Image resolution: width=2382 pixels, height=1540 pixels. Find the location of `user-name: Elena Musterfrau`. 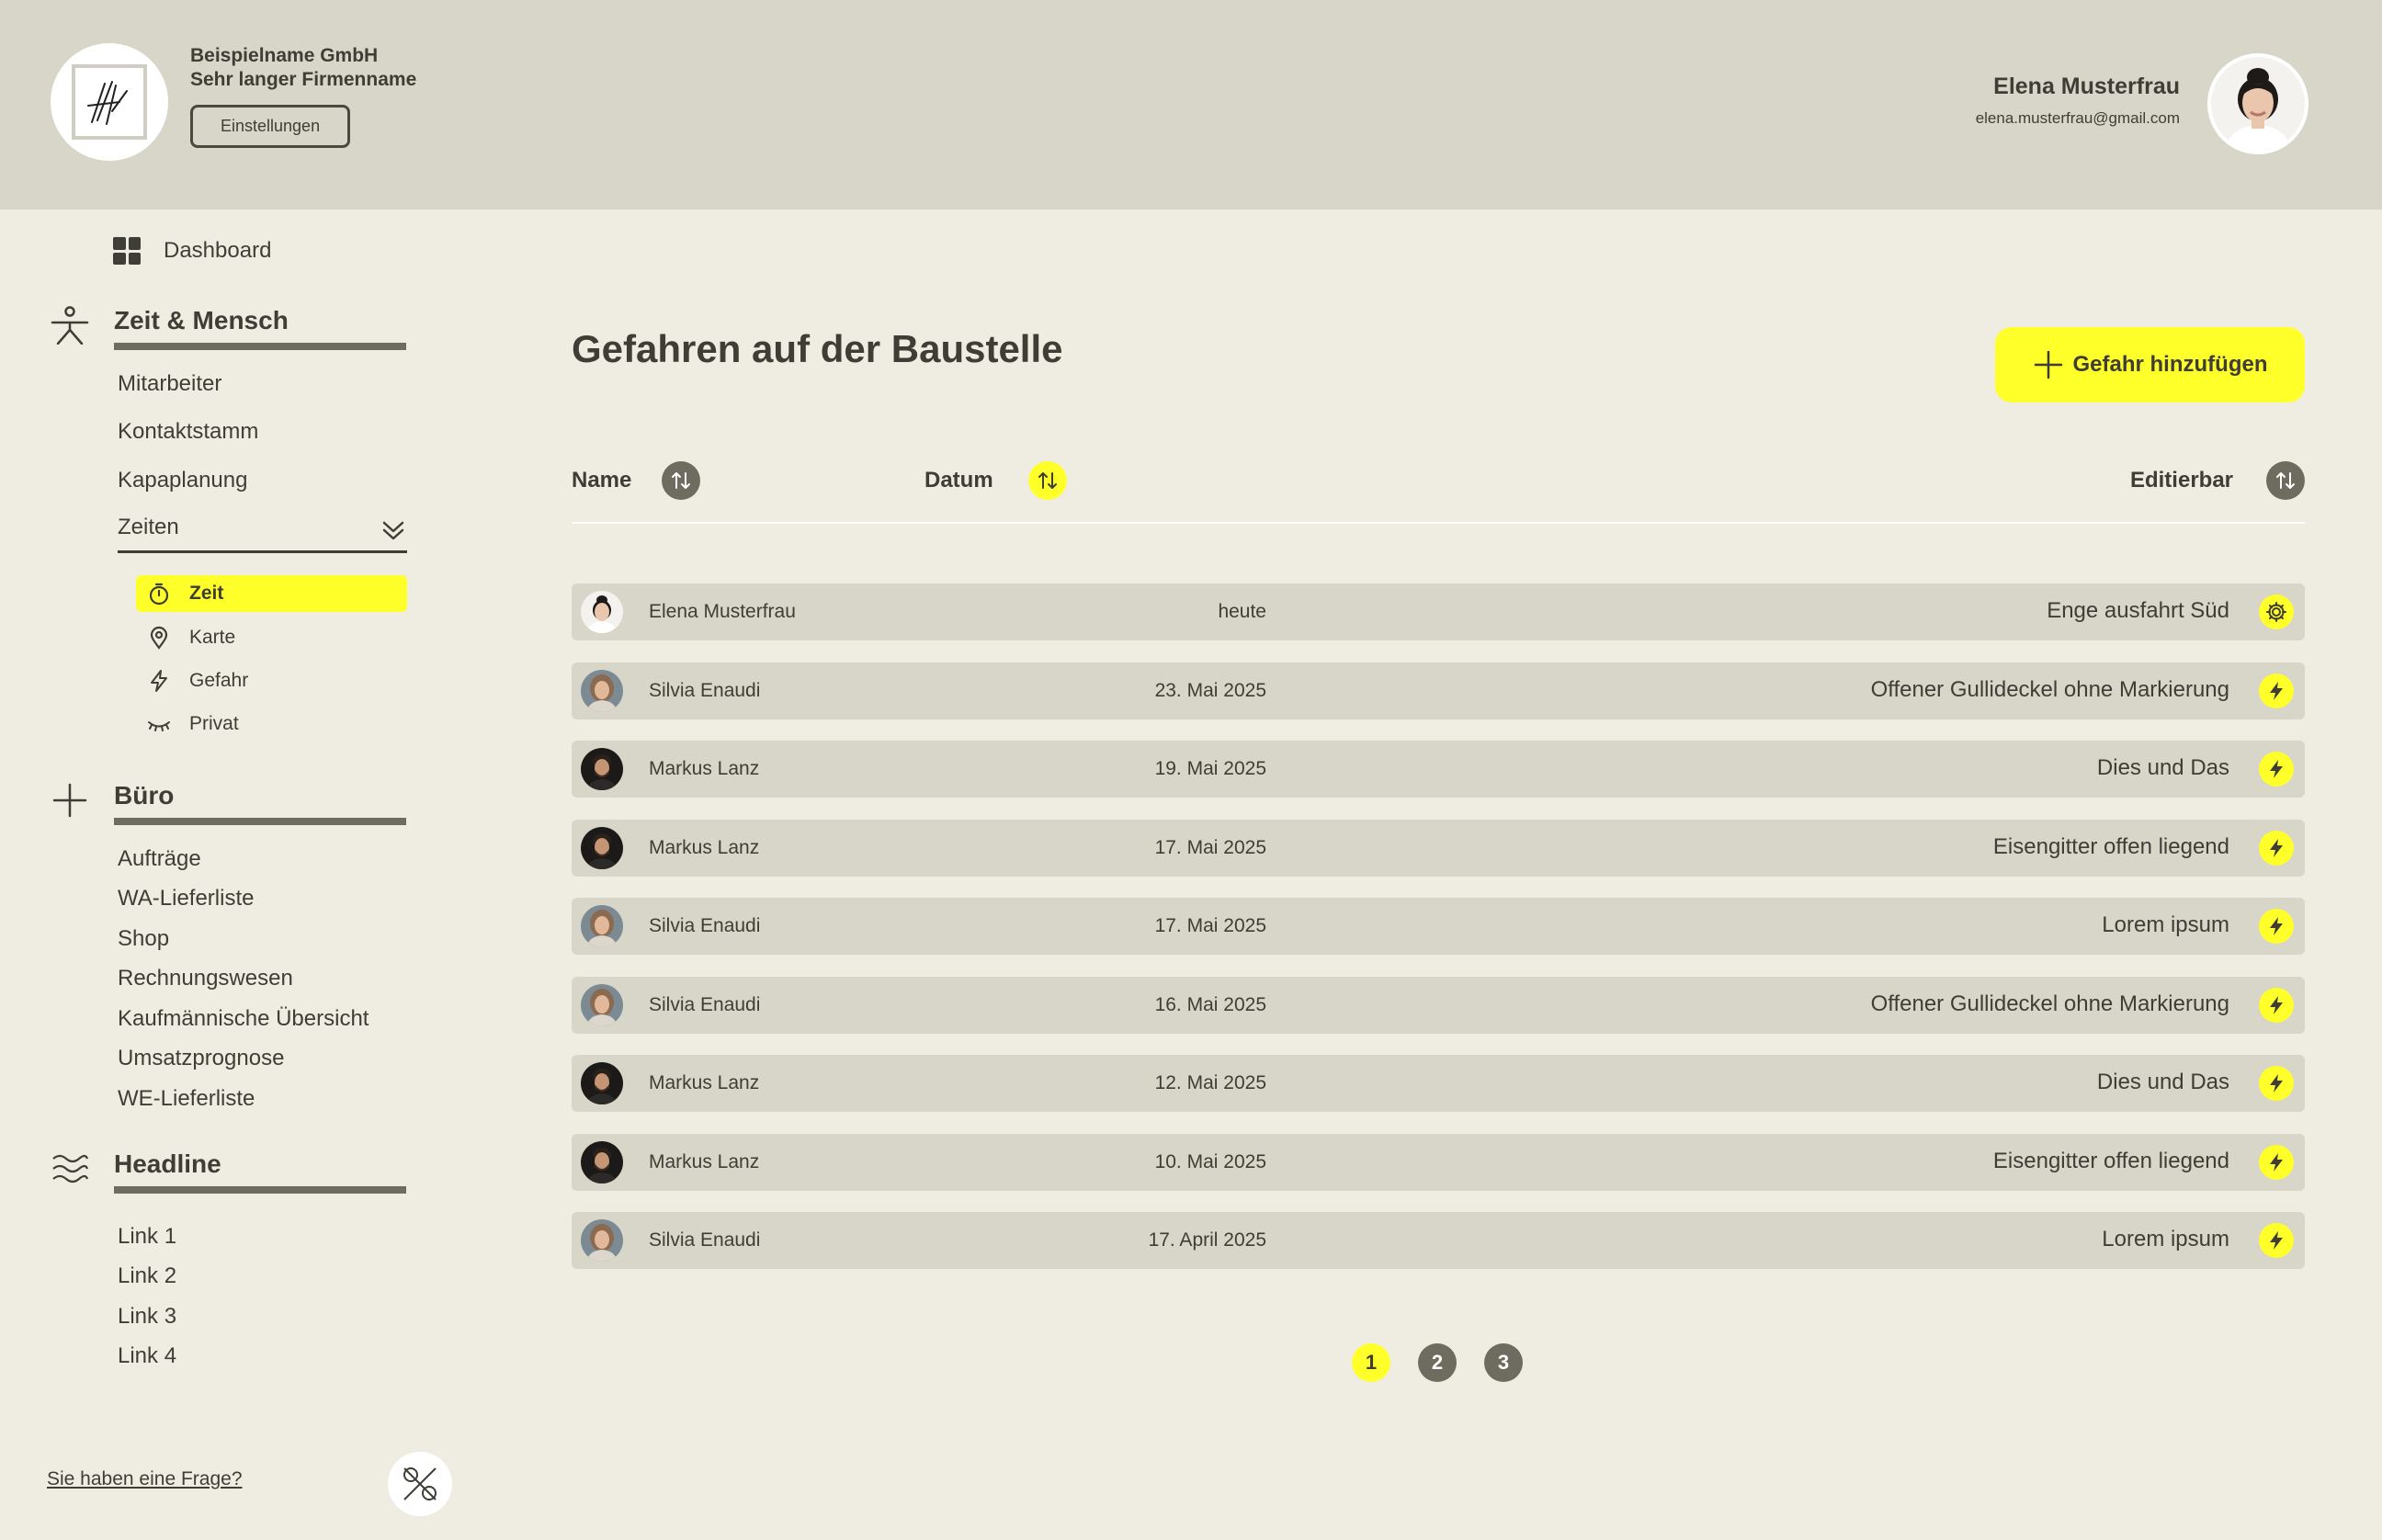

user-name: Elena Musterfrau is located at coordinates (2086, 86).